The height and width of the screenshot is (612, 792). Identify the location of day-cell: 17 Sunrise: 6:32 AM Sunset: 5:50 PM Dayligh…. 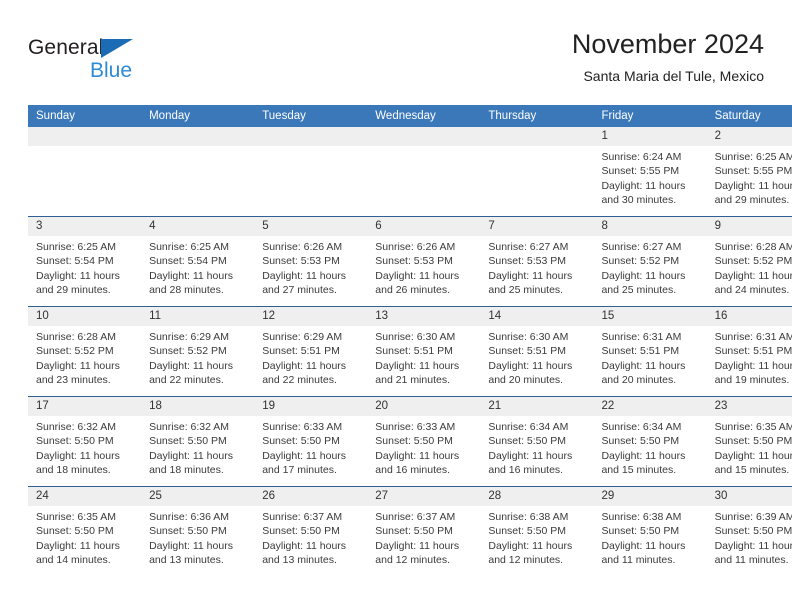
(85, 441).